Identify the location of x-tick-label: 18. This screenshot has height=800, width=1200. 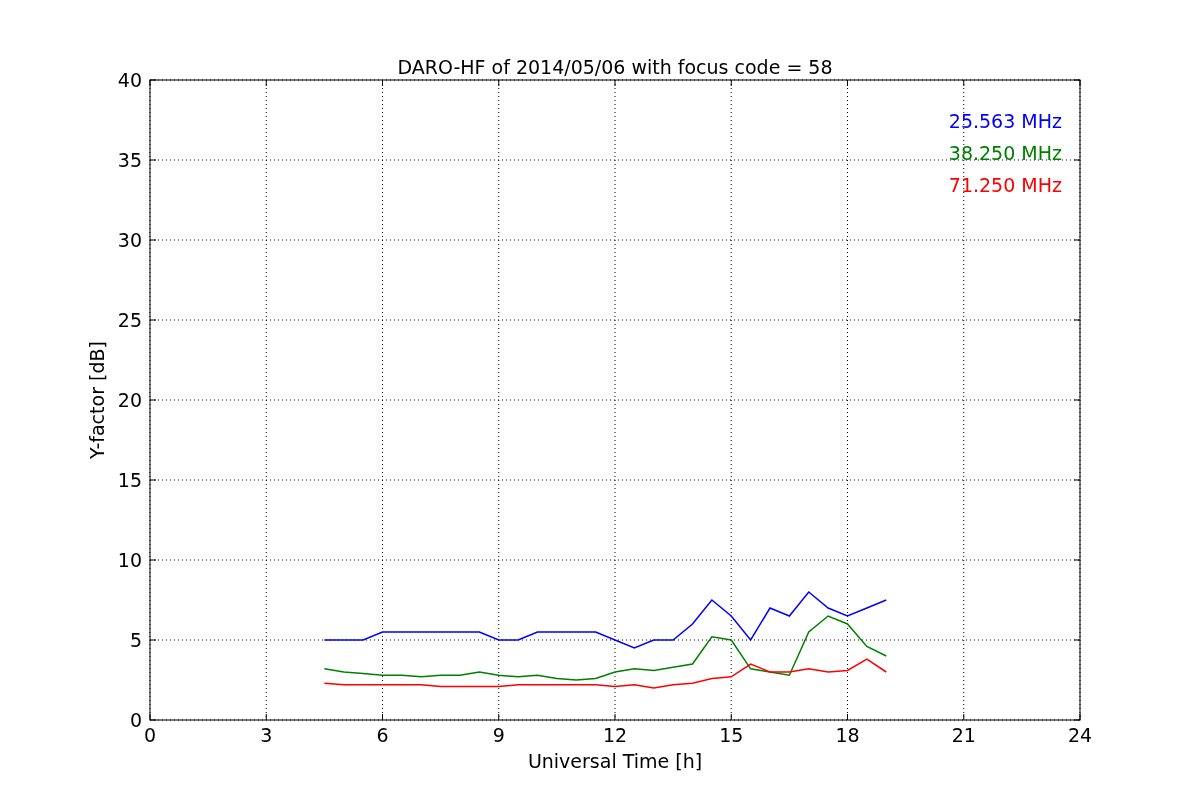
(847, 735).